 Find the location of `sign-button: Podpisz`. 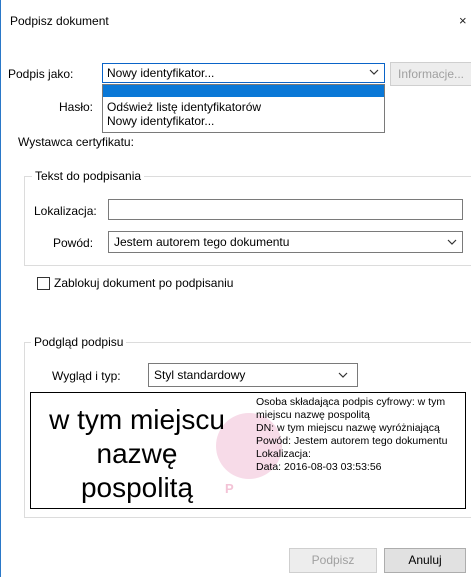

sign-button: Podpisz is located at coordinates (333, 560).